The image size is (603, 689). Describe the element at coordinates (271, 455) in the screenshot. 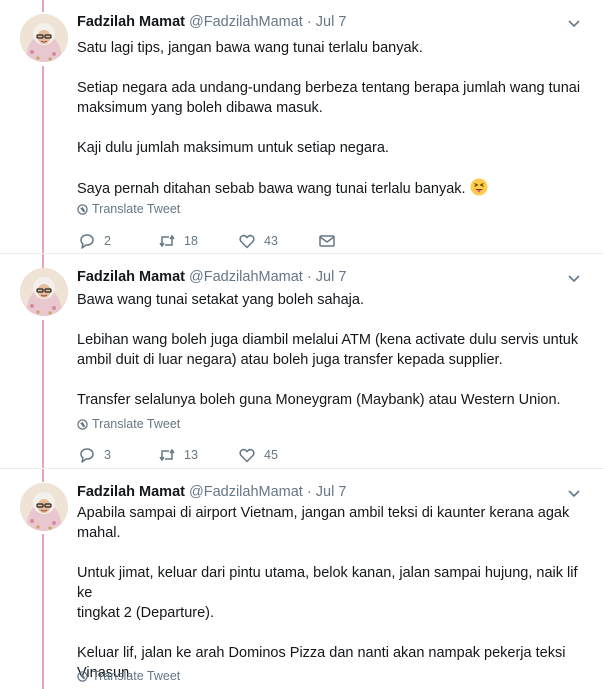

I see `like-count: 45` at that location.